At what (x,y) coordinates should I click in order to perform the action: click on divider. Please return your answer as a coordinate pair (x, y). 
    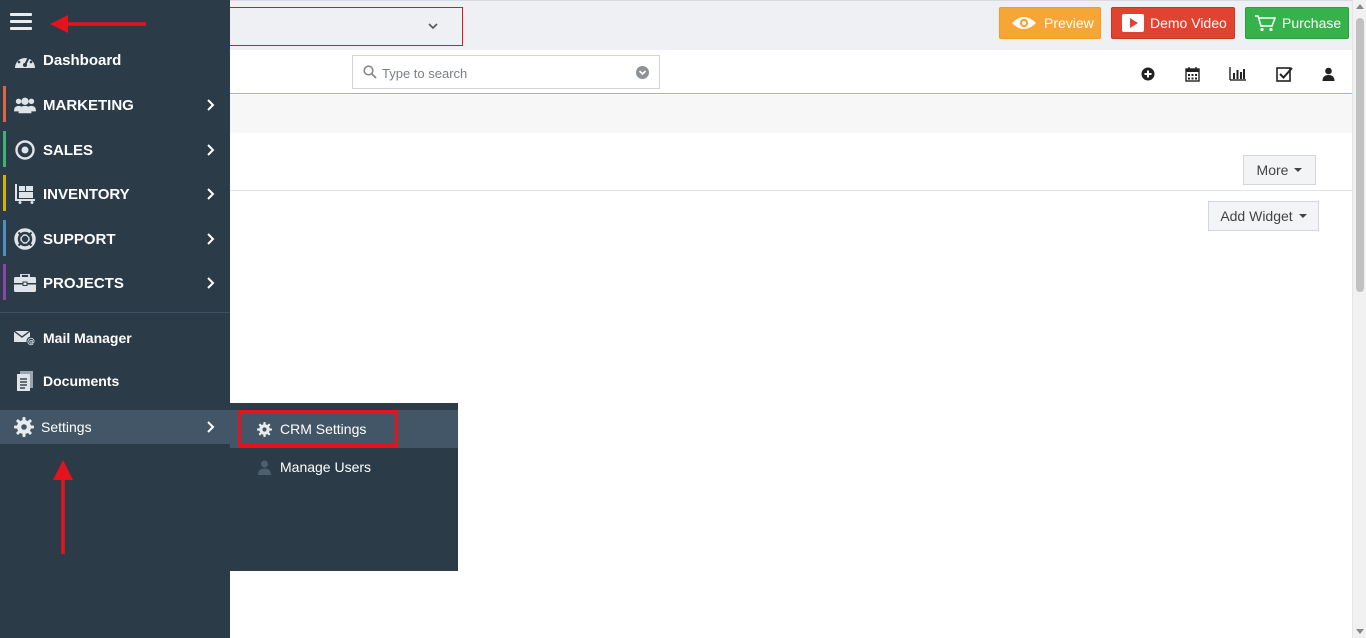
    Looking at the image, I should click on (791, 190).